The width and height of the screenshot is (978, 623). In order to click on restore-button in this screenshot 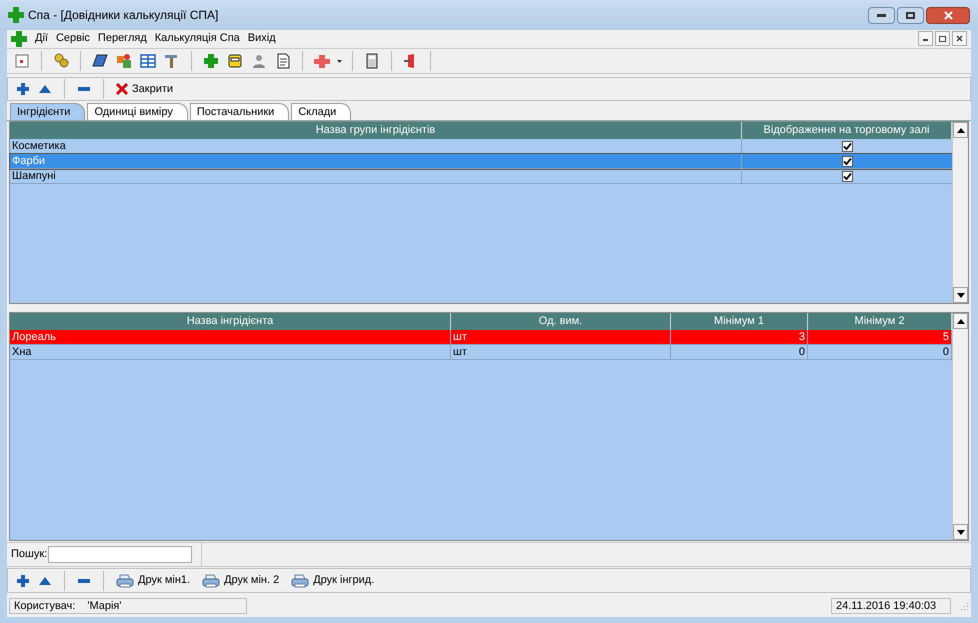, I will do `click(942, 38)`.